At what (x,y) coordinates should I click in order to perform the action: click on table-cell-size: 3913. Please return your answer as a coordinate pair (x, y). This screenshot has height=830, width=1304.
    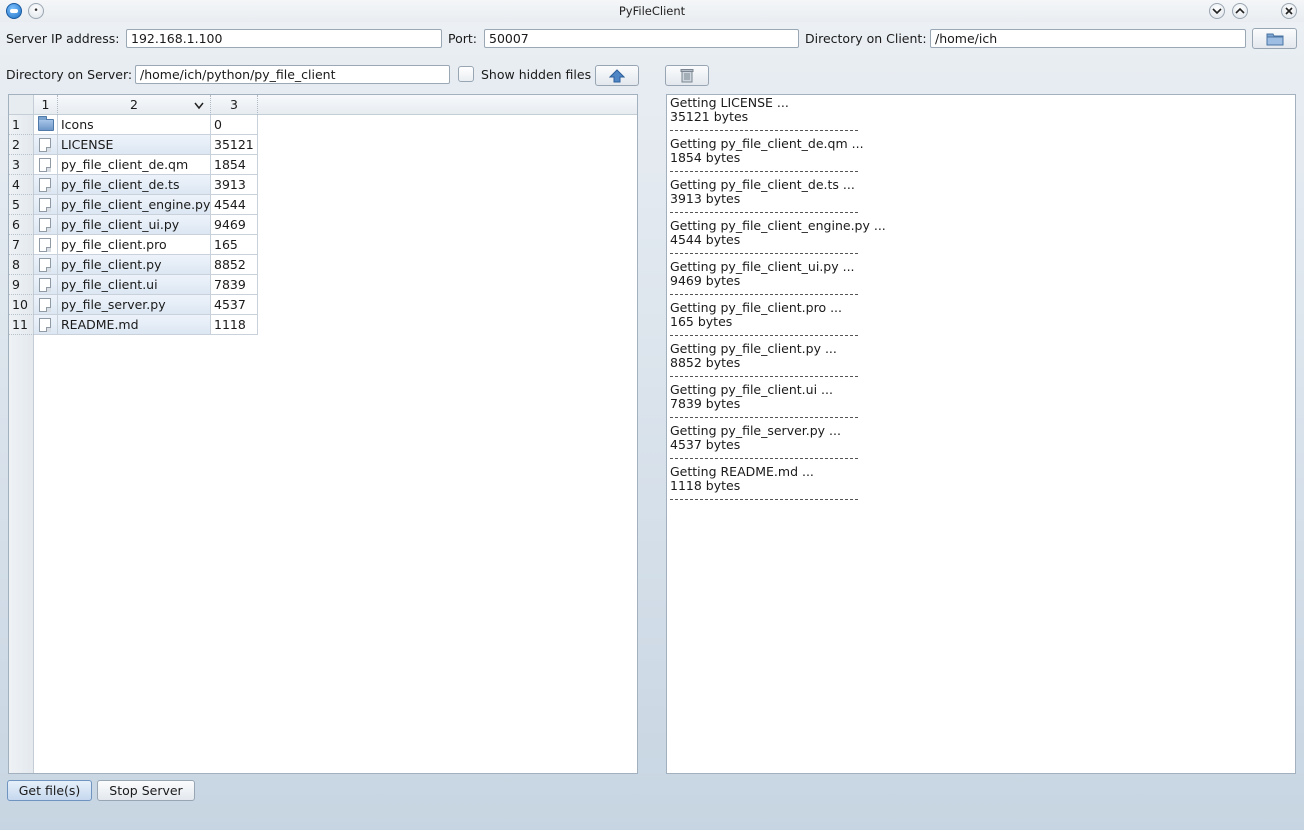
    Looking at the image, I should click on (234, 185).